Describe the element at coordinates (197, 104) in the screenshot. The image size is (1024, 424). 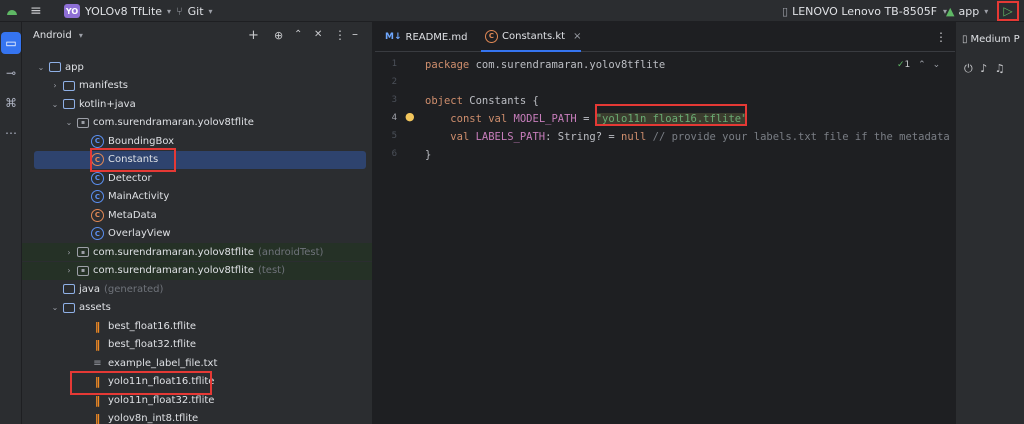
I see `tree-item: ⌄ kotlin+java` at that location.